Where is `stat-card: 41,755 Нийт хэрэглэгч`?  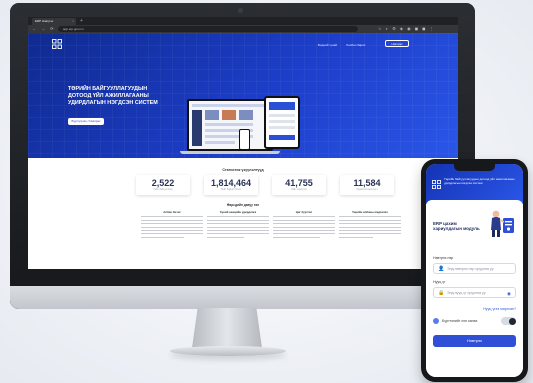
stat-card: 41,755 Нийт хэрэглэгч is located at coordinates (299, 185).